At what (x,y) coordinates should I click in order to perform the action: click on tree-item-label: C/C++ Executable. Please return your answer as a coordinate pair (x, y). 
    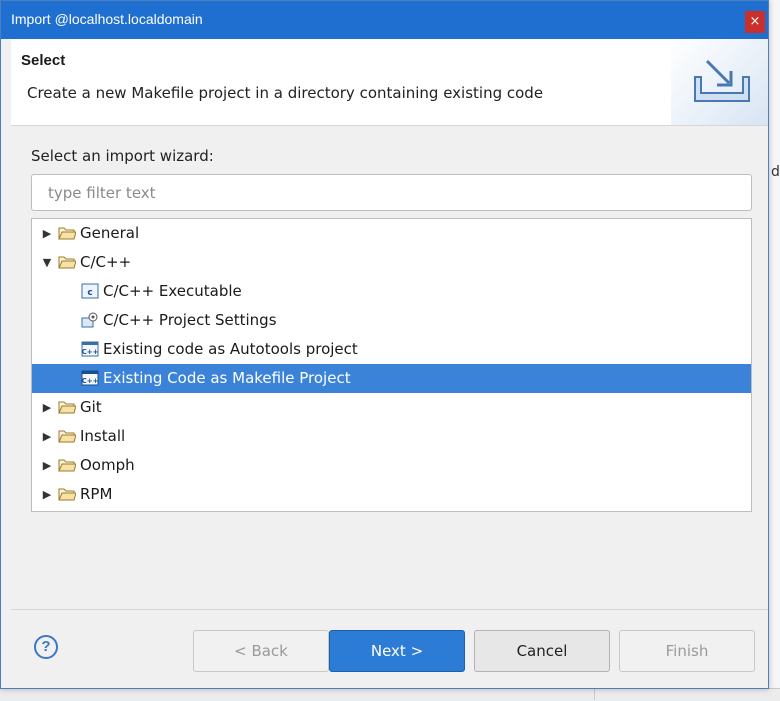
    Looking at the image, I should click on (172, 291).